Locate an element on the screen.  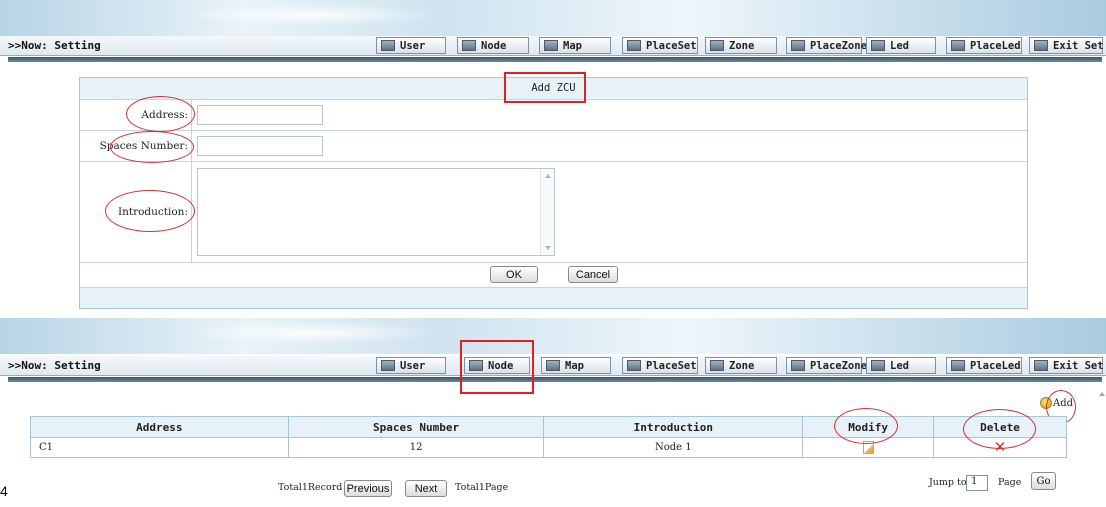
cell-spaces-number: 12 is located at coordinates (416, 447).